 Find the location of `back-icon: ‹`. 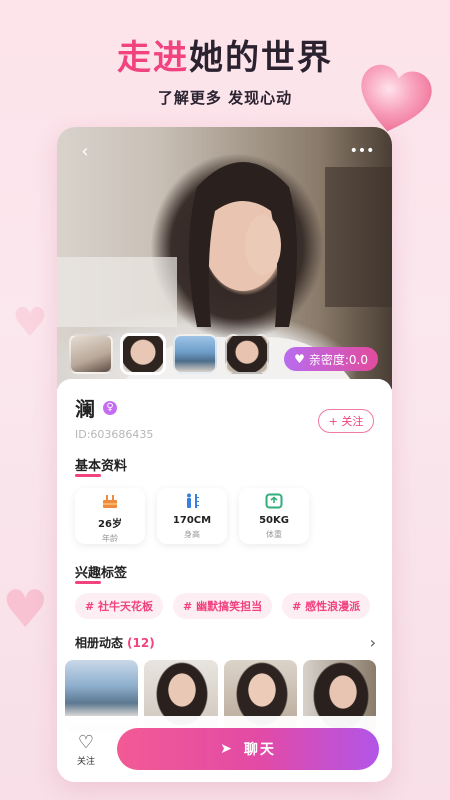

back-icon: ‹ is located at coordinates (85, 151).